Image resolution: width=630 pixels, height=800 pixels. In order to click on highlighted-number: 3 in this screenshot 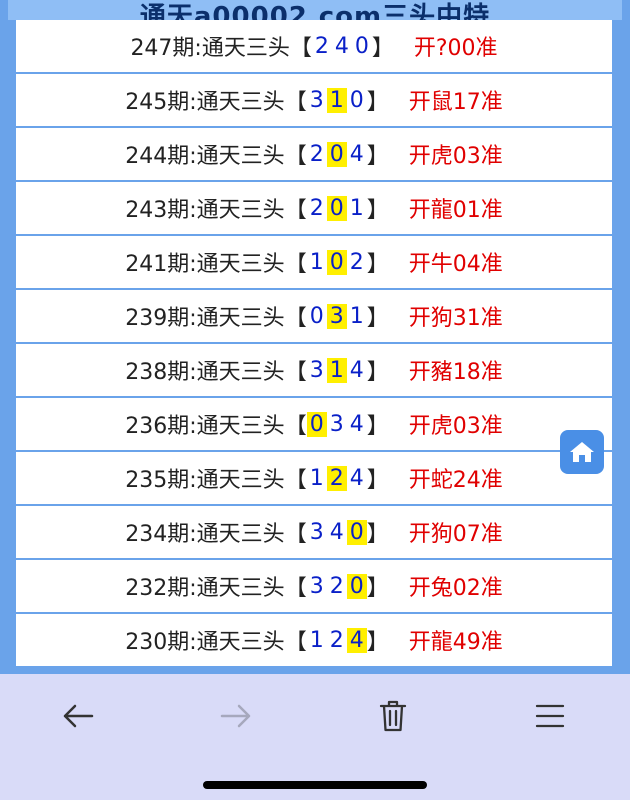, I will do `click(336, 316)`.